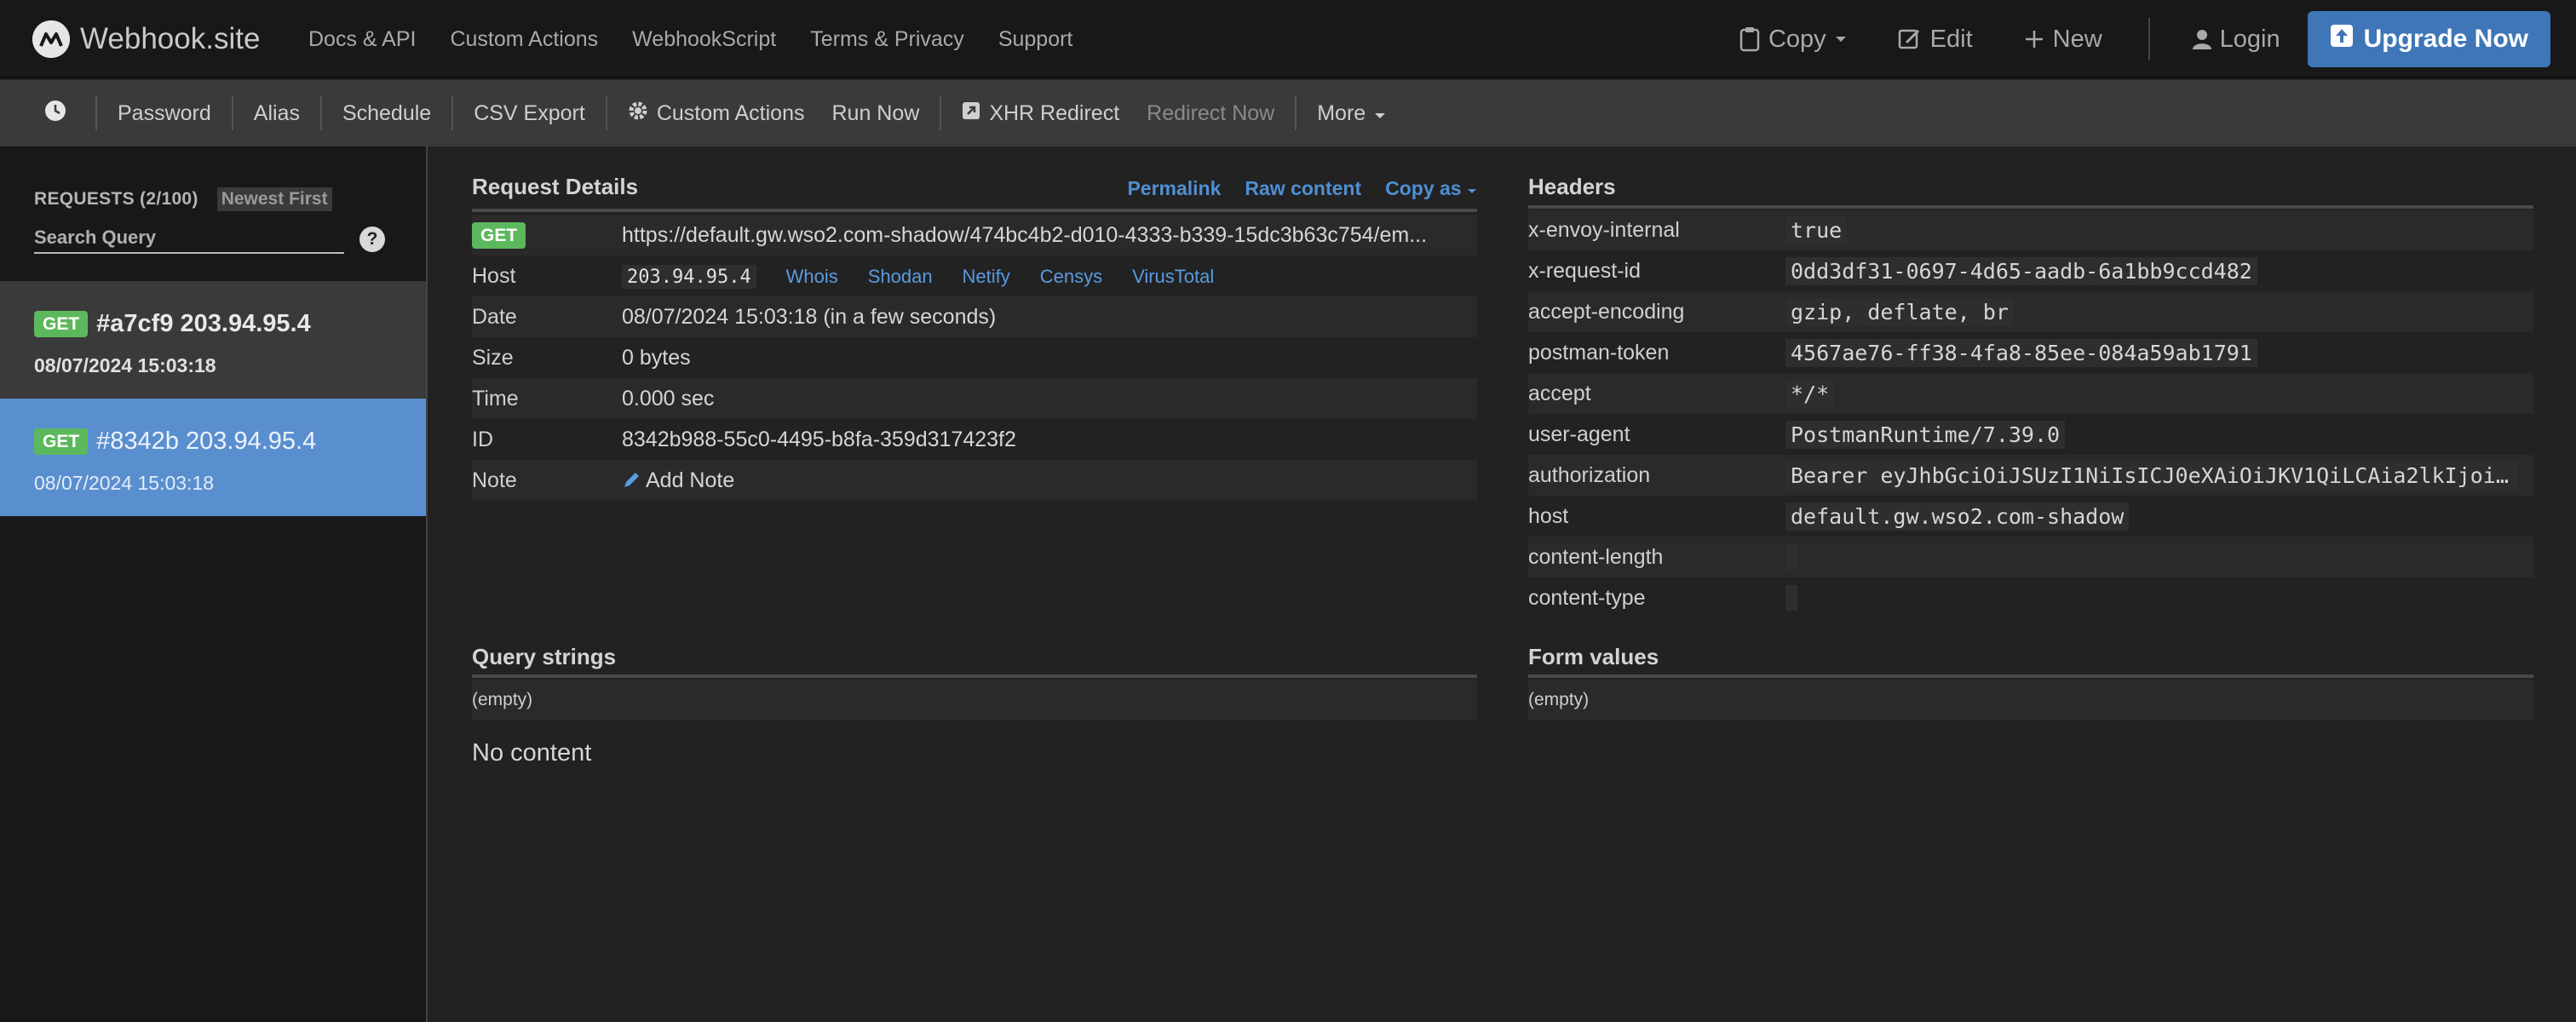 The image size is (2576, 1022). What do you see at coordinates (372, 239) in the screenshot?
I see `help-icon: ?` at bounding box center [372, 239].